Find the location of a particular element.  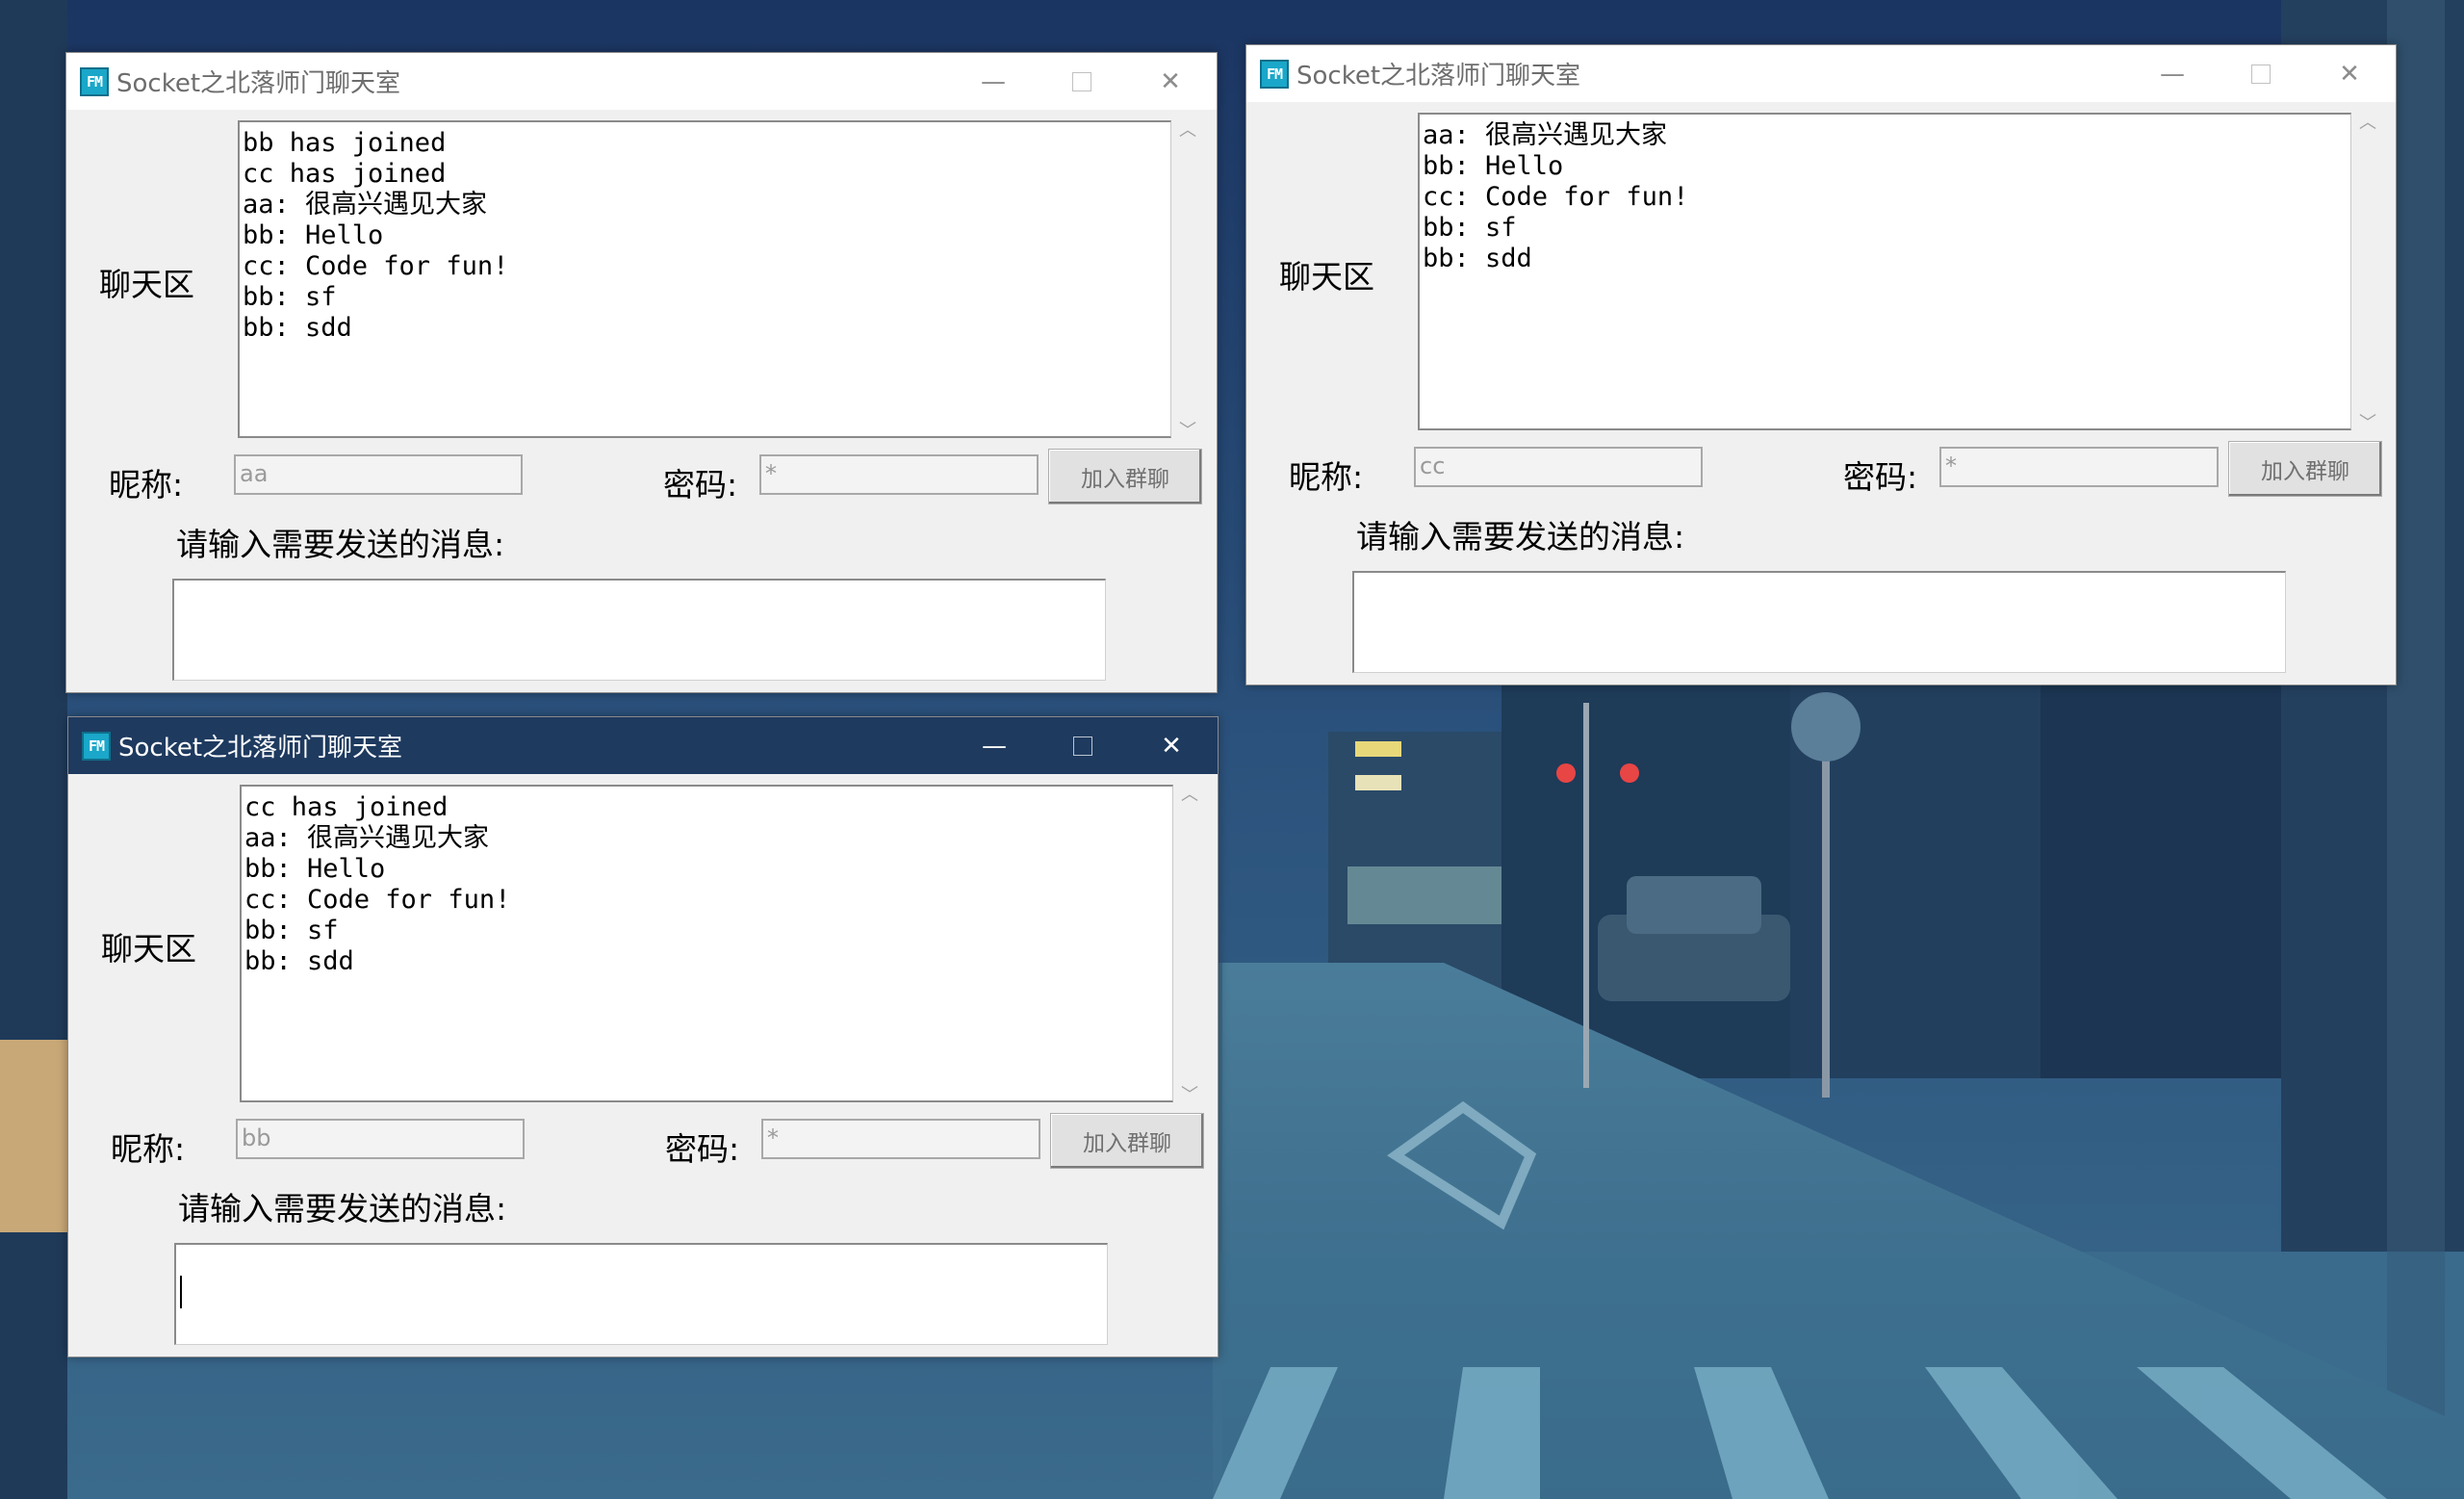

nickname-input: bb is located at coordinates (380, 1139).